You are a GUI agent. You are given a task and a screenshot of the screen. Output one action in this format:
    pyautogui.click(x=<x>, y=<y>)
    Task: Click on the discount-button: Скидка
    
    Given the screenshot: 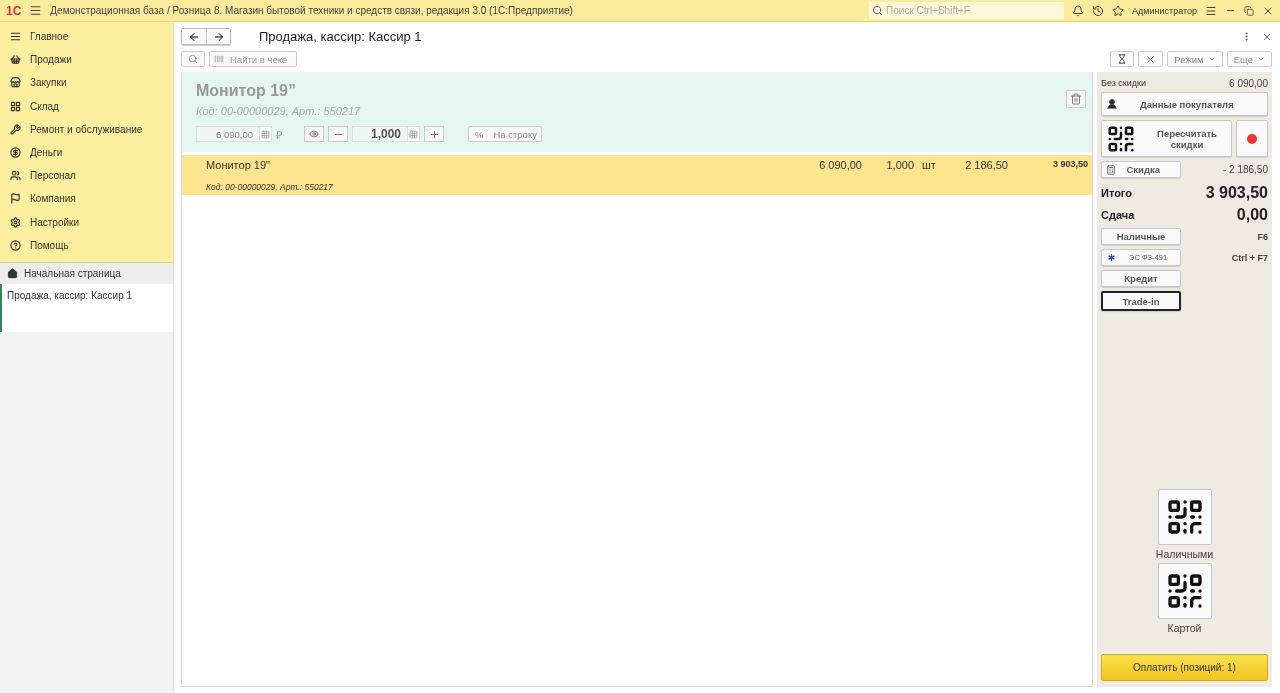 What is the action you would take?
    pyautogui.click(x=1141, y=169)
    